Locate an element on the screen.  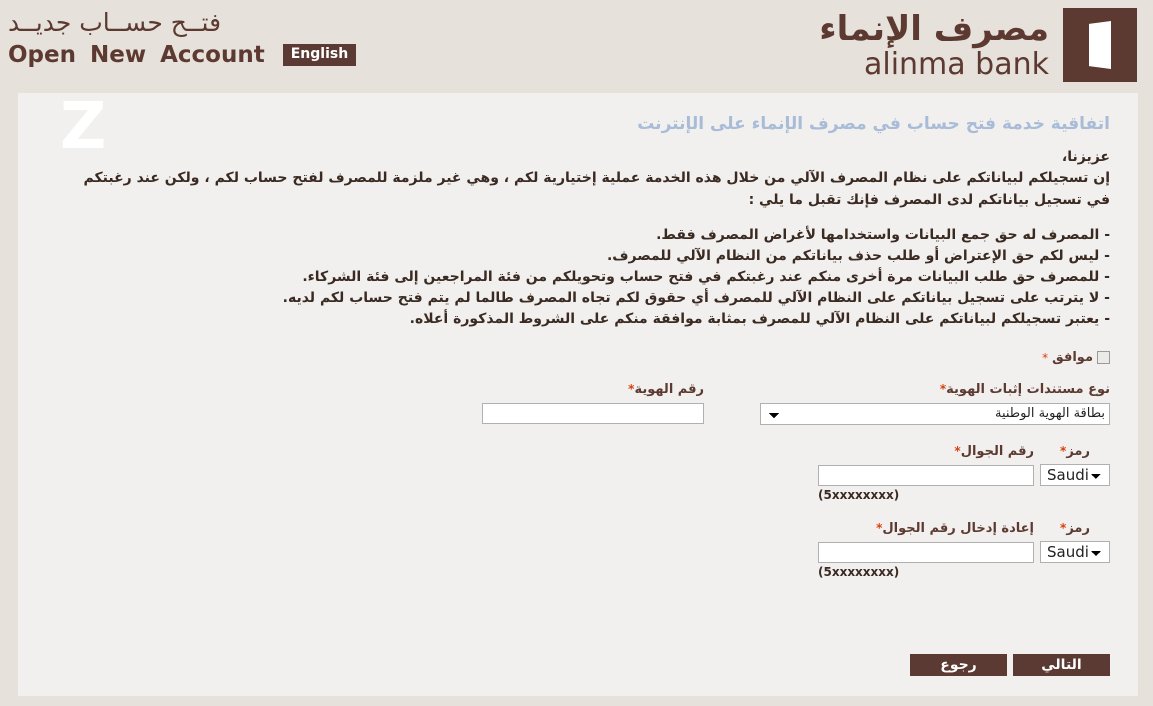
mobile-confirm-label: إعادة إدخال رقم الجوال* is located at coordinates (926, 528).